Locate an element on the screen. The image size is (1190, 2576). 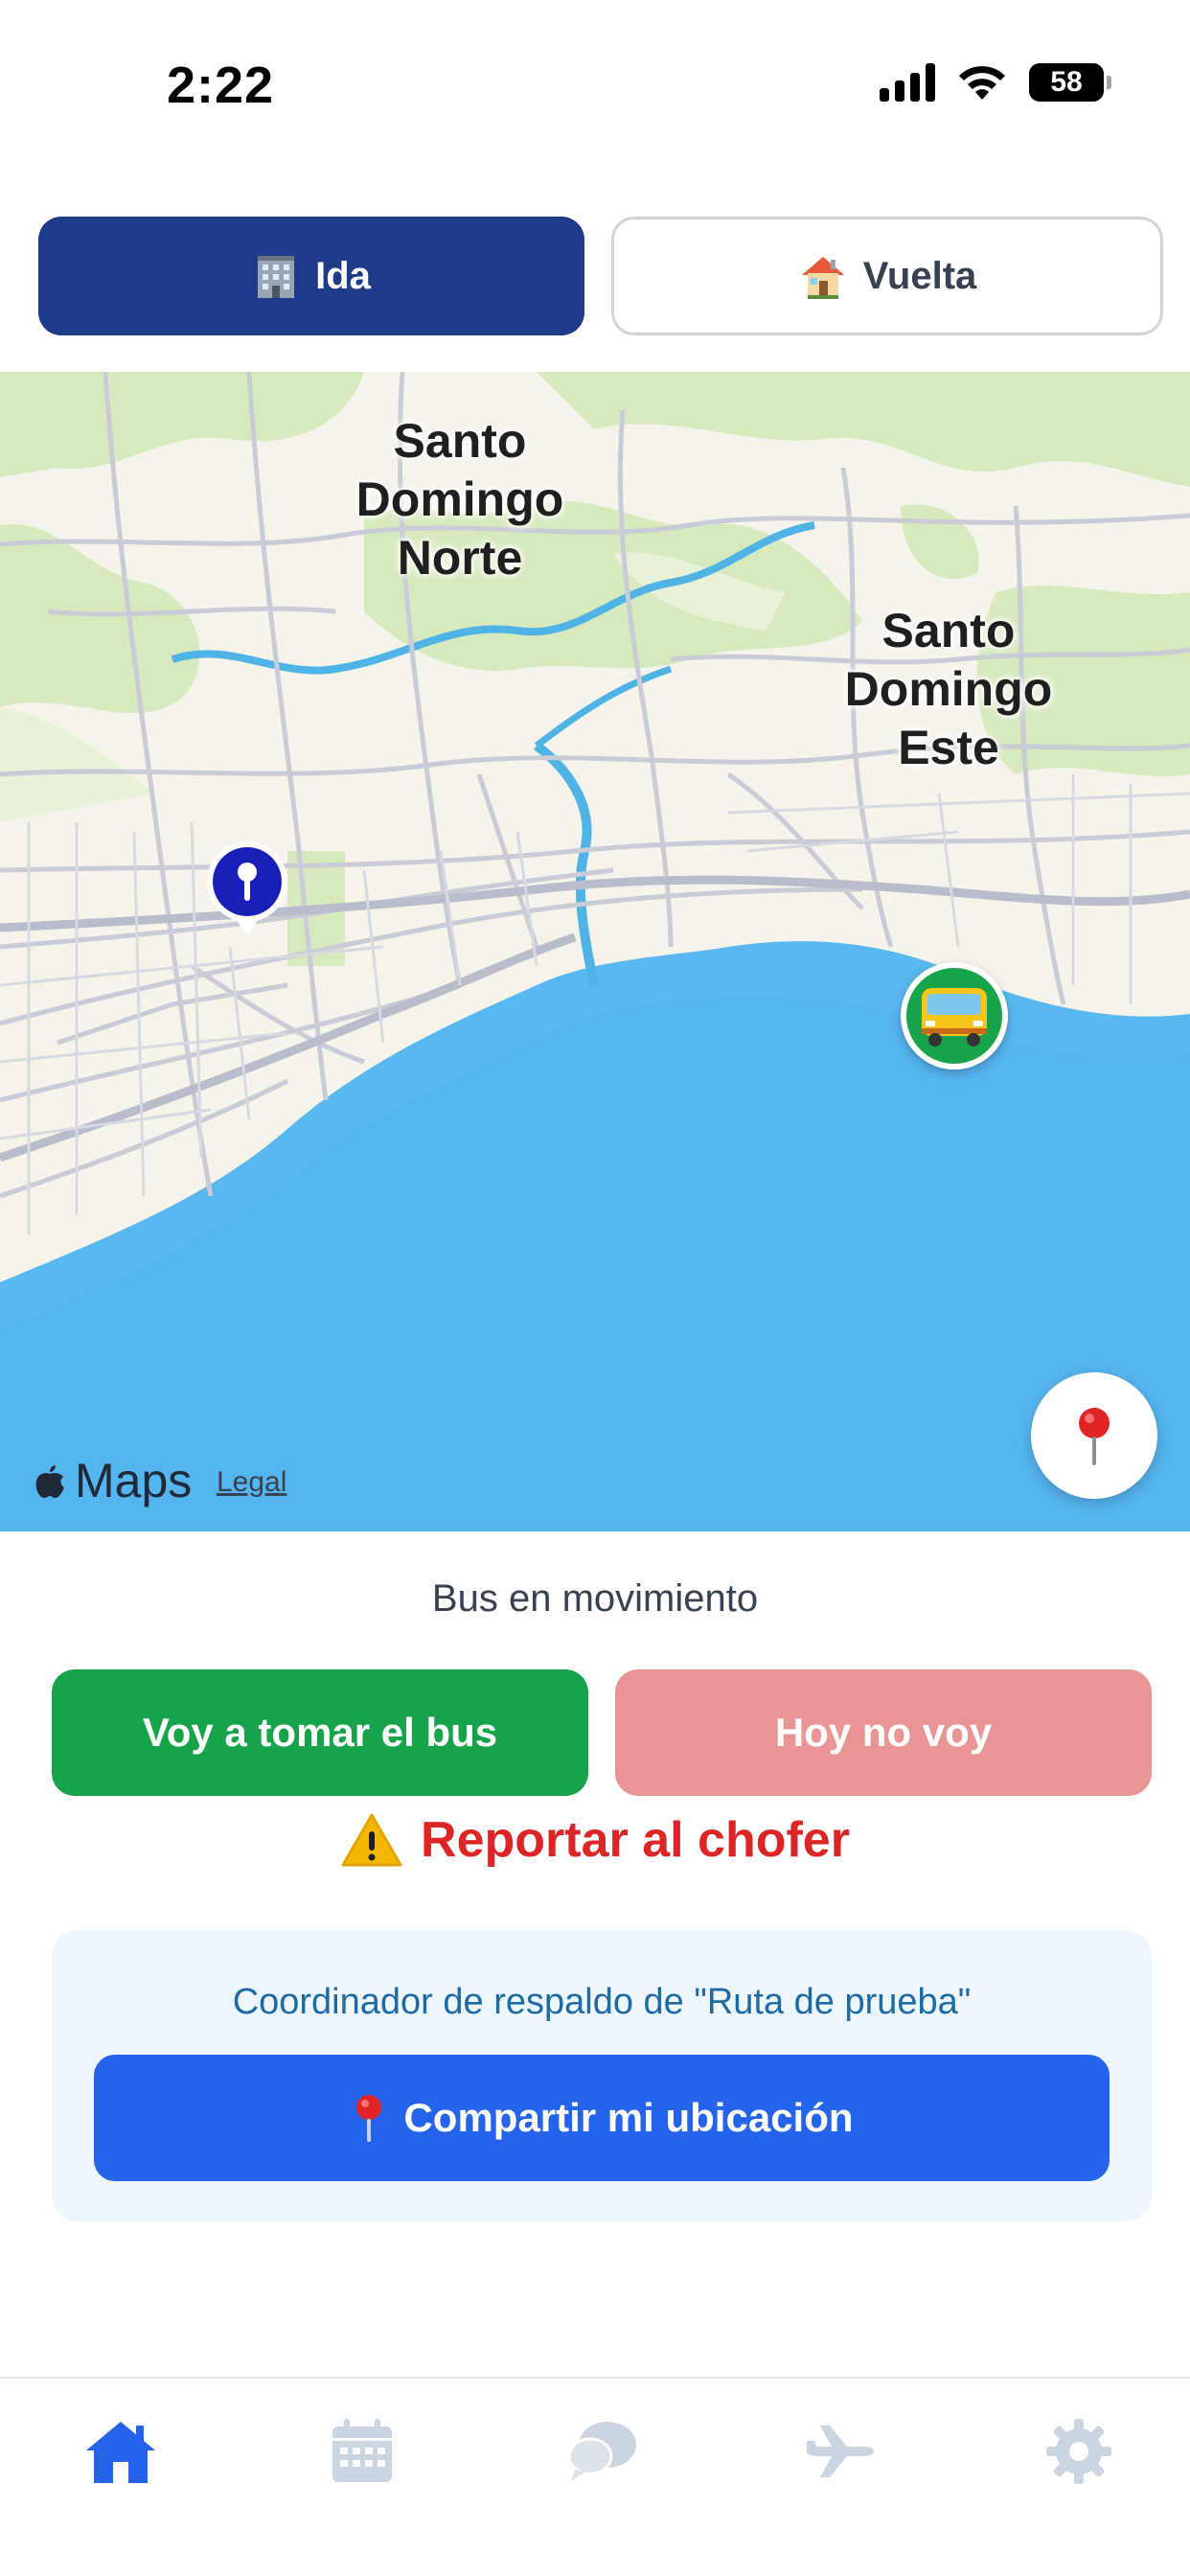
ida-button: Ida is located at coordinates (311, 276).